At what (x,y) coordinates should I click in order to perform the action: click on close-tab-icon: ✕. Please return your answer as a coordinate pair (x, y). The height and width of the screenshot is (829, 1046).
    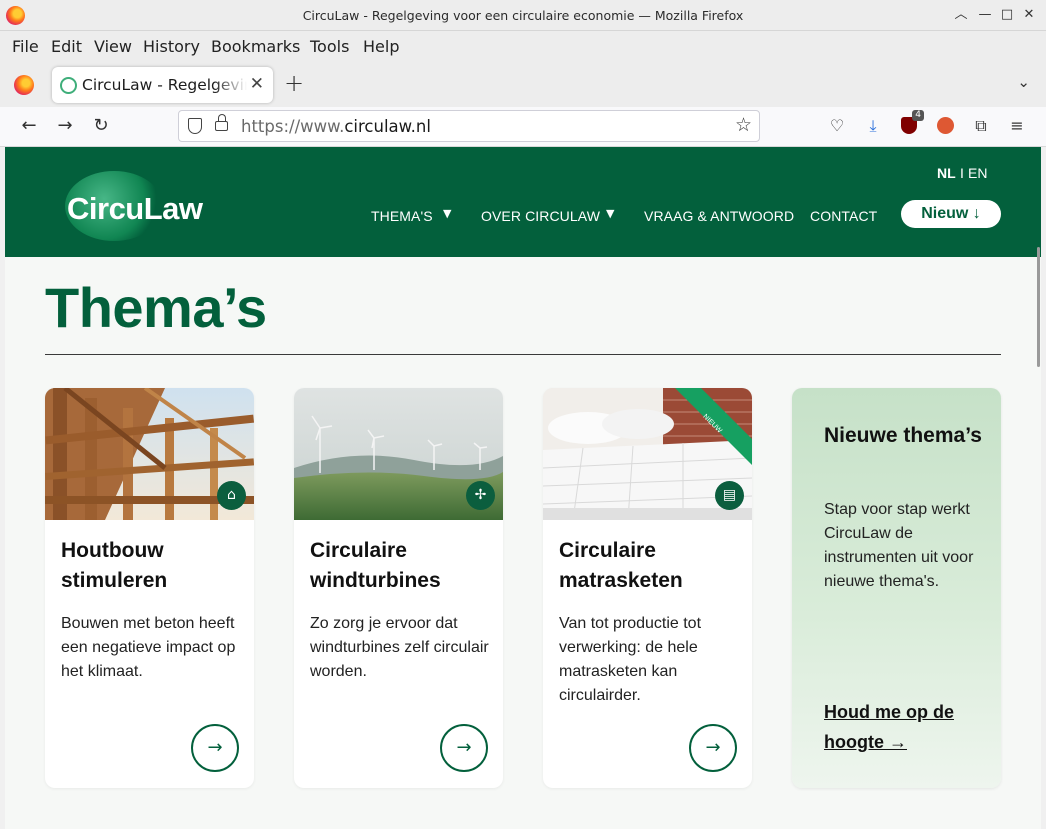
    Looking at the image, I should click on (257, 84).